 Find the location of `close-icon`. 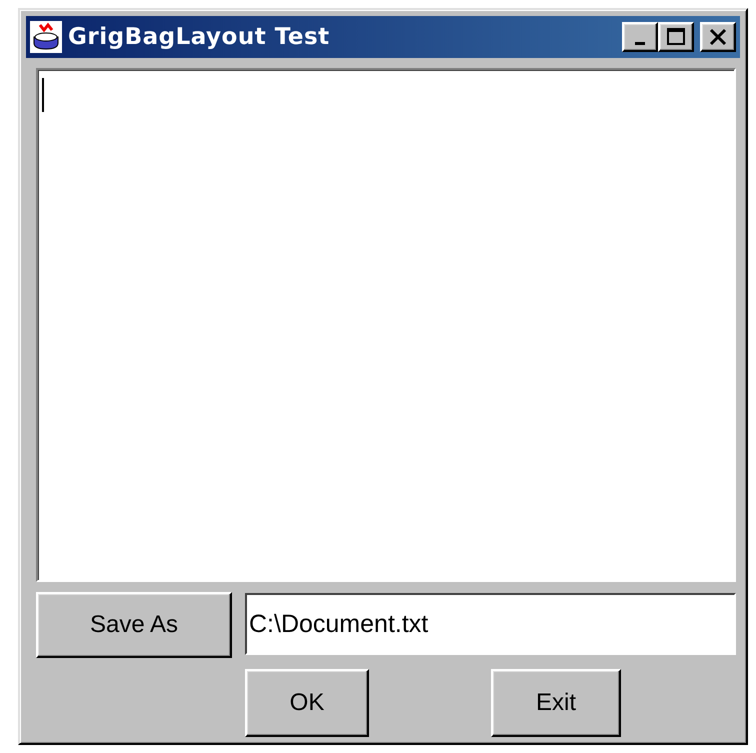

close-icon is located at coordinates (718, 37).